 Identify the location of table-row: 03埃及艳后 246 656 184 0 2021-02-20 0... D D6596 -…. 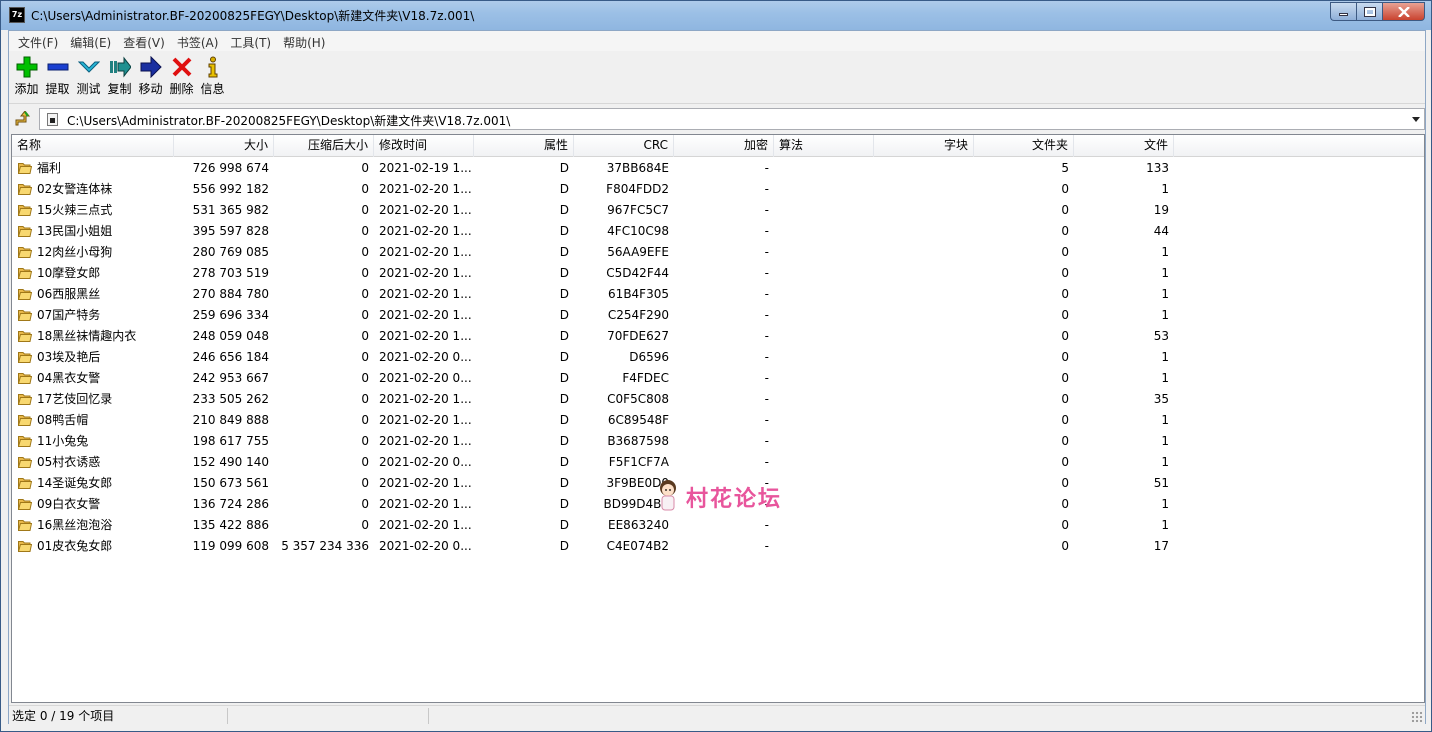
(718, 357).